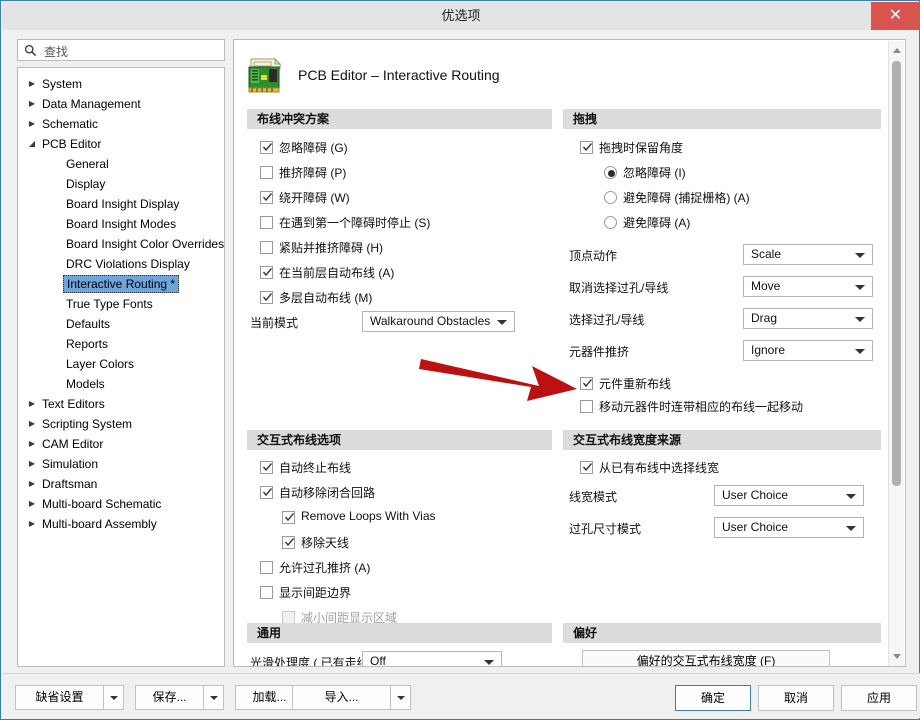 Image resolution: width=920 pixels, height=720 pixels. What do you see at coordinates (109, 304) in the screenshot?
I see `sidebar-item-label: True Type Fonts` at bounding box center [109, 304].